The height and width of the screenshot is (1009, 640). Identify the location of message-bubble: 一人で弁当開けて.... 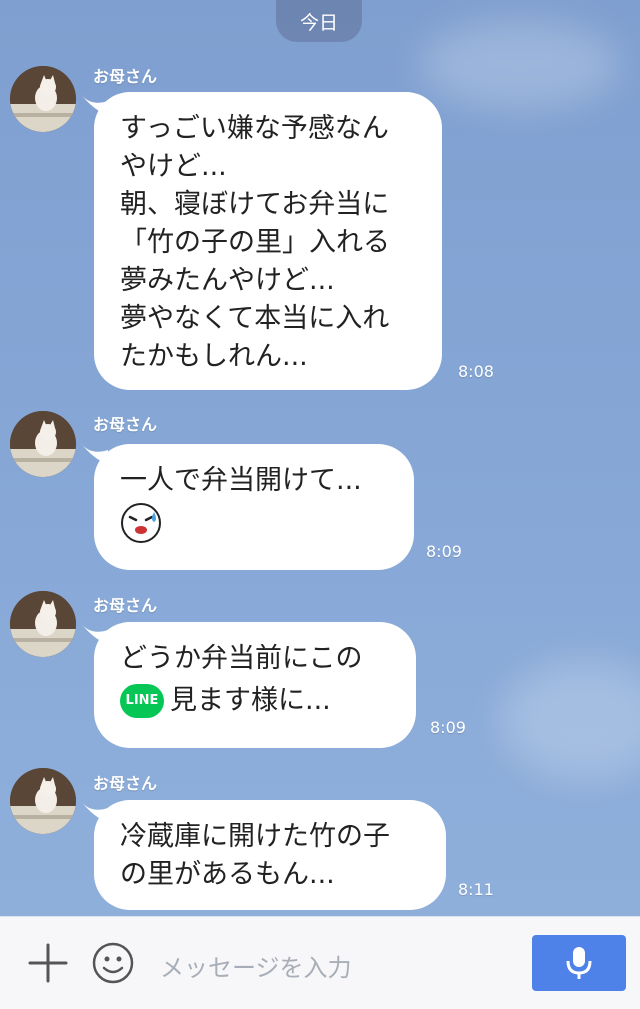
(254, 507).